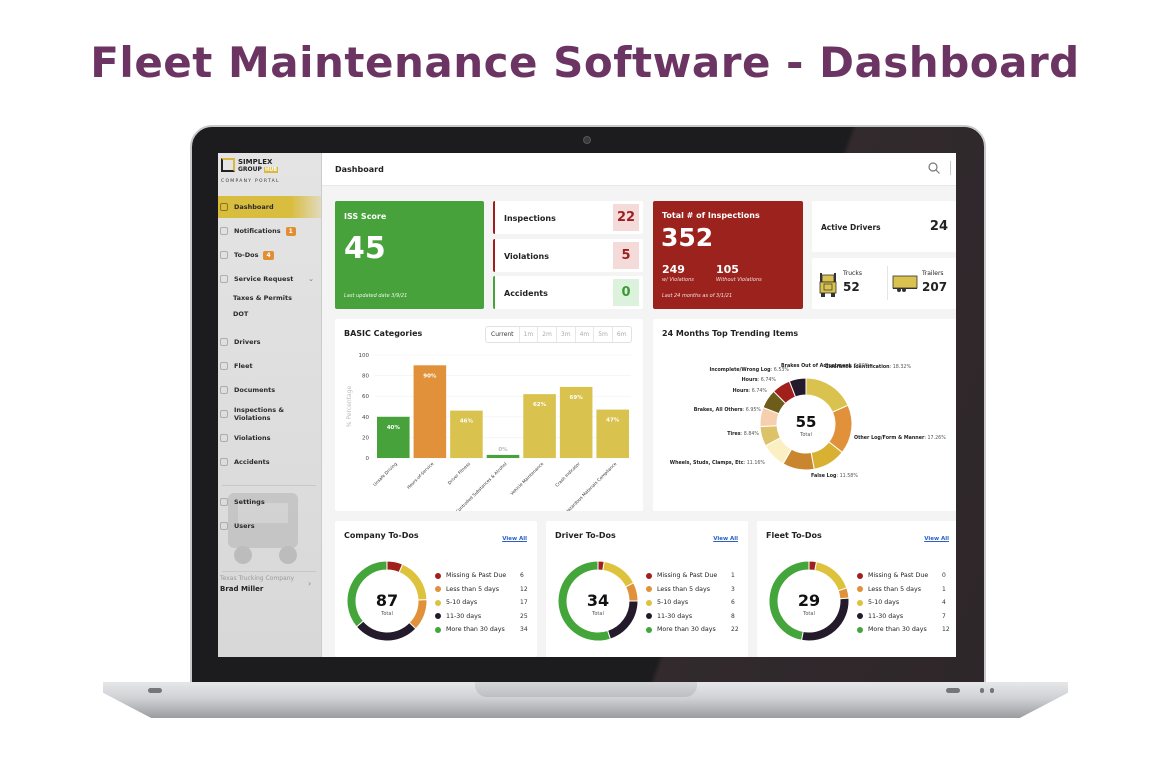  What do you see at coordinates (502, 334) in the screenshot?
I see `range-tab-current: Current` at bounding box center [502, 334].